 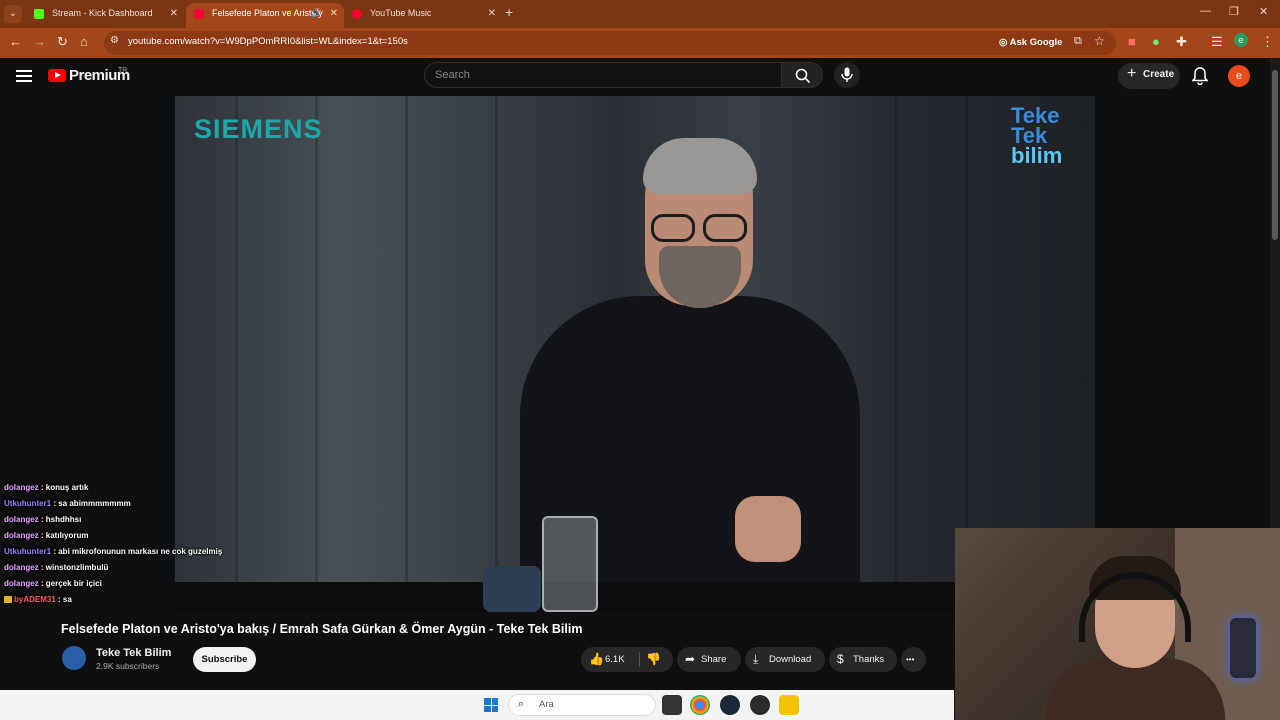 What do you see at coordinates (730, 705) in the screenshot?
I see `steam-icon` at bounding box center [730, 705].